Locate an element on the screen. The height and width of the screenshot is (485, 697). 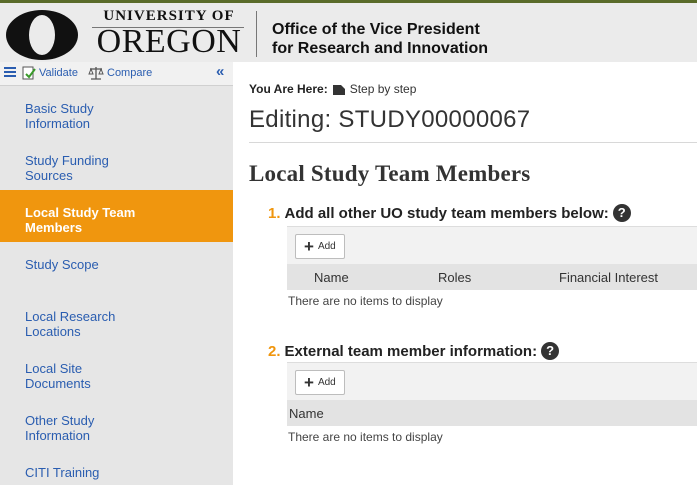
sidebar-item-study-scope: Study Scope is located at coordinates (116, 268).